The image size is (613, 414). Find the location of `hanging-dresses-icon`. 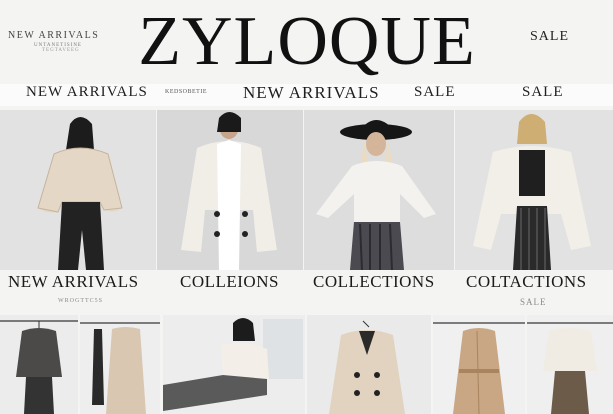

hanging-dresses-icon is located at coordinates (120, 364).